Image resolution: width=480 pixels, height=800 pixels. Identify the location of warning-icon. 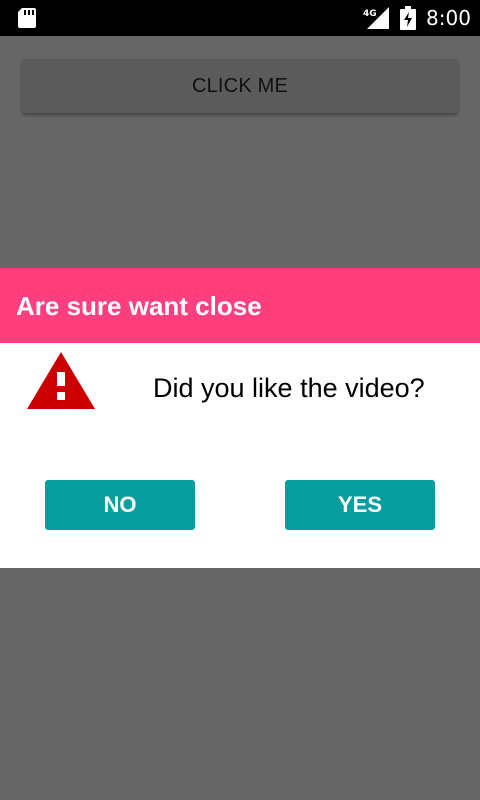
(61, 380).